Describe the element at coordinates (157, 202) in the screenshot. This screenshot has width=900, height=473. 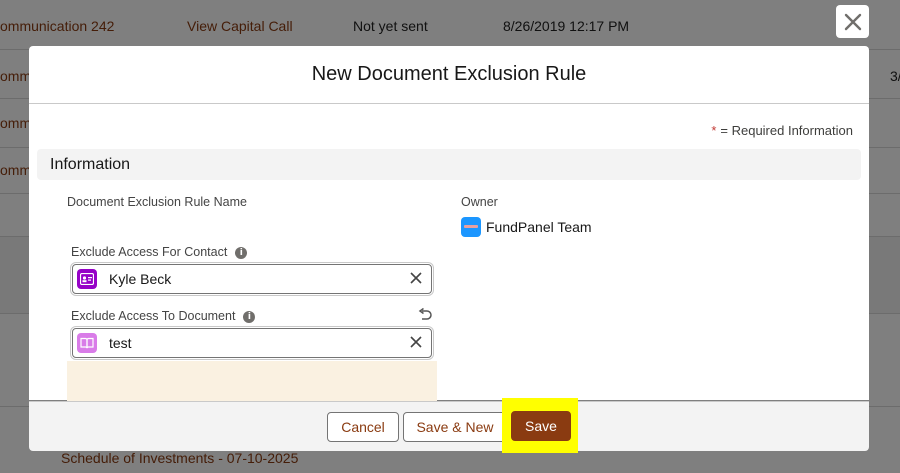
I see `rule-name-label: Document Exclusion Rule Name` at that location.